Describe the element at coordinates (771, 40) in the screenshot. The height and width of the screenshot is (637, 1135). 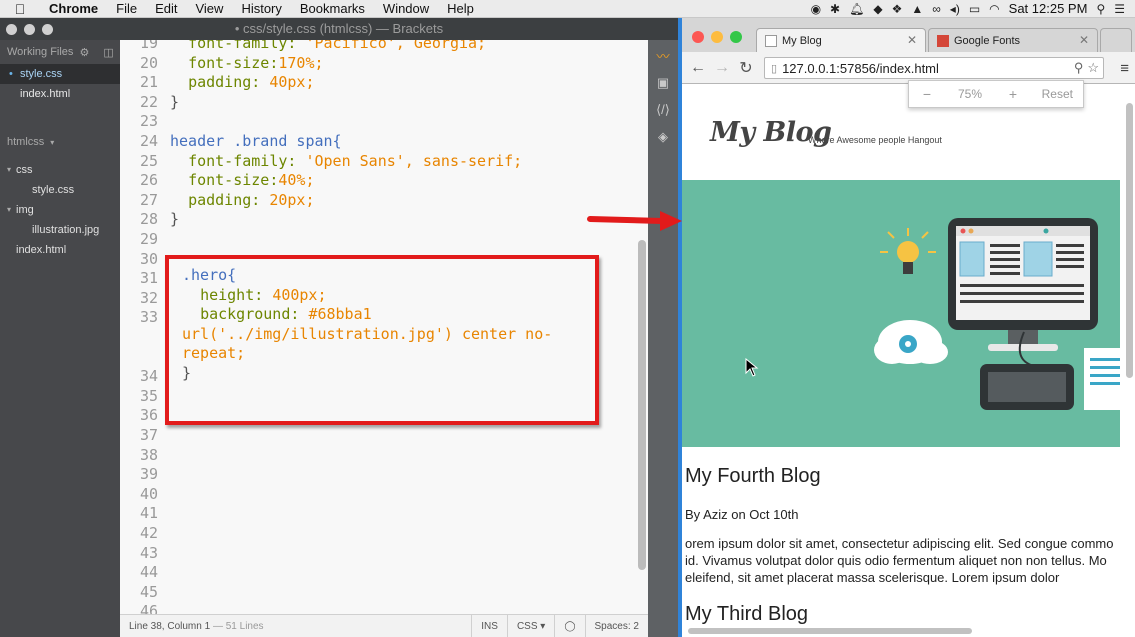
I see `page-icon` at that location.